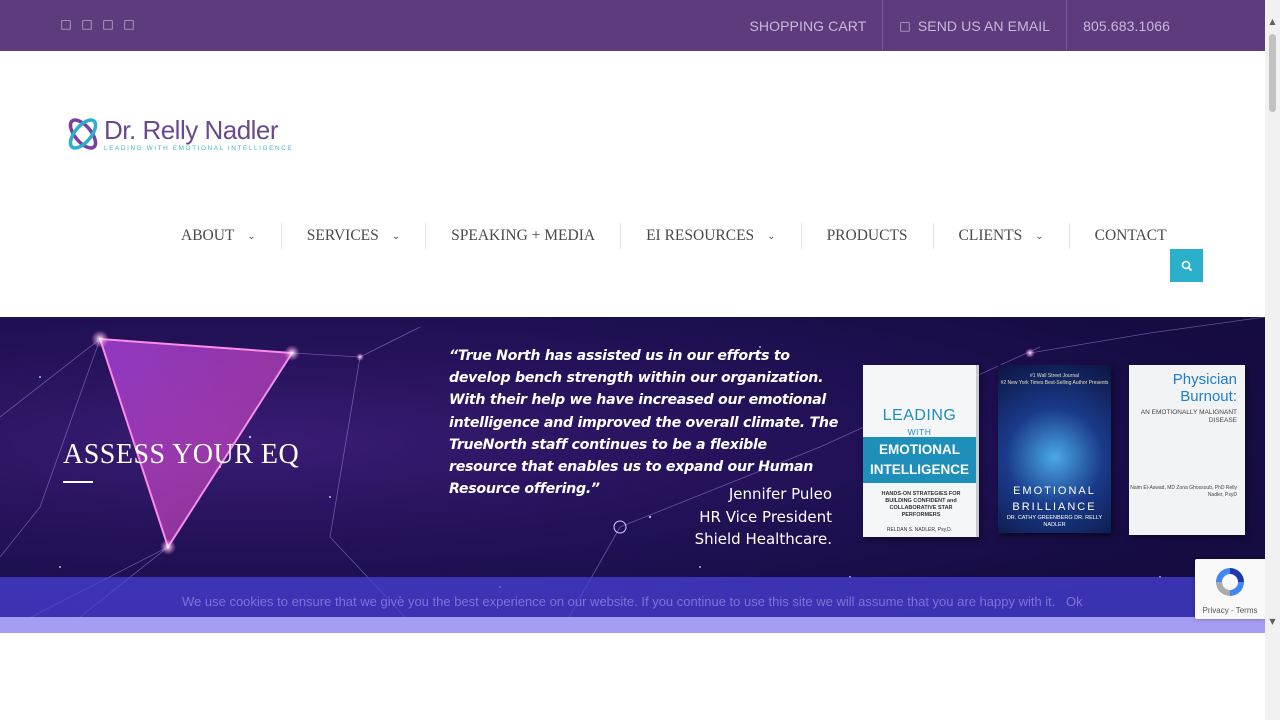 The width and height of the screenshot is (1280, 720). What do you see at coordinates (905, 25) in the screenshot?
I see `envelope-icon: □` at bounding box center [905, 25].